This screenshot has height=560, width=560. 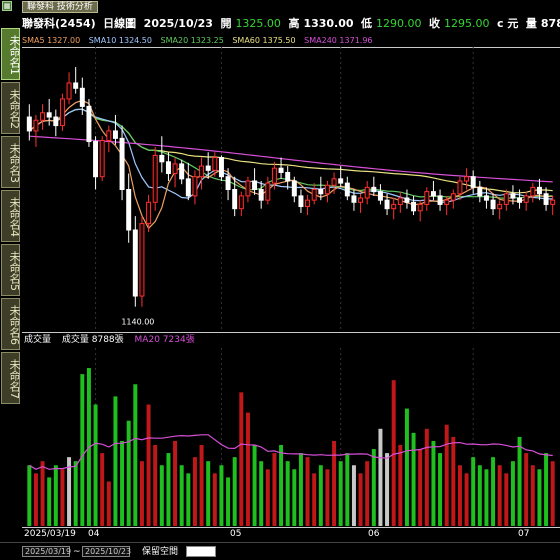 What do you see at coordinates (46, 551) in the screenshot?
I see `start-date-field: 2025/03/19` at bounding box center [46, 551].